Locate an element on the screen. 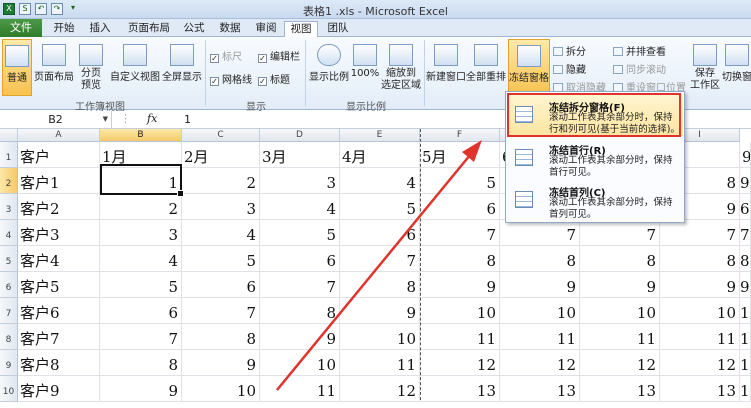  arrow-head is located at coordinates (472, 151).